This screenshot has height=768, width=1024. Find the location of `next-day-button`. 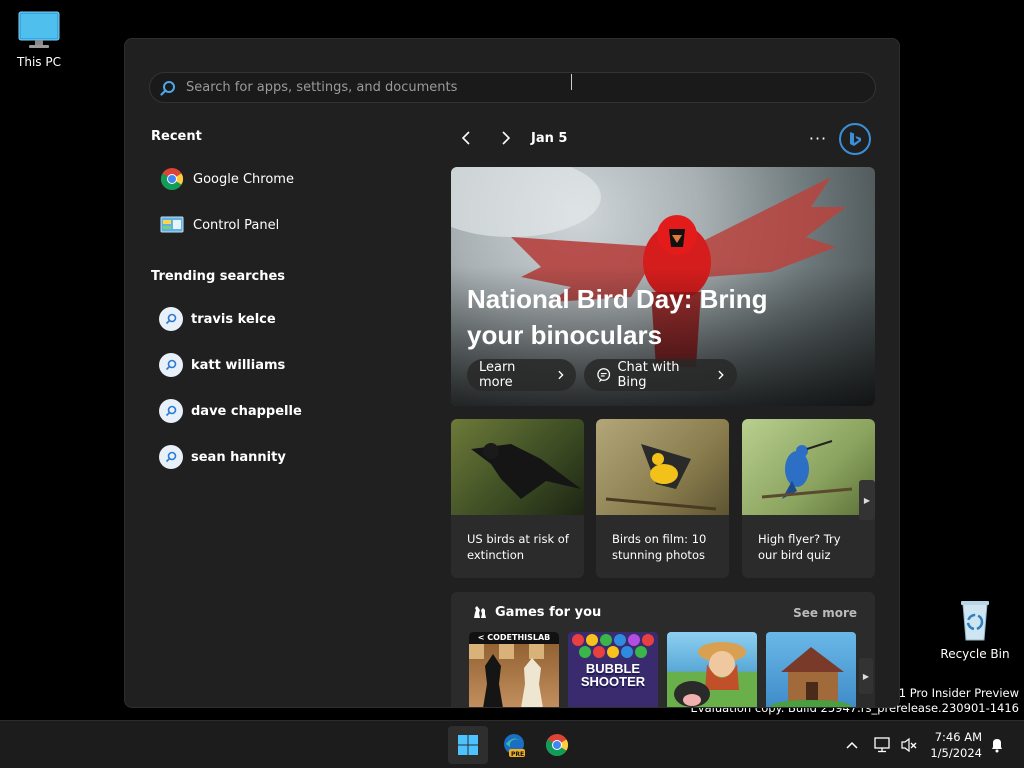

next-day-button is located at coordinates (506, 138).